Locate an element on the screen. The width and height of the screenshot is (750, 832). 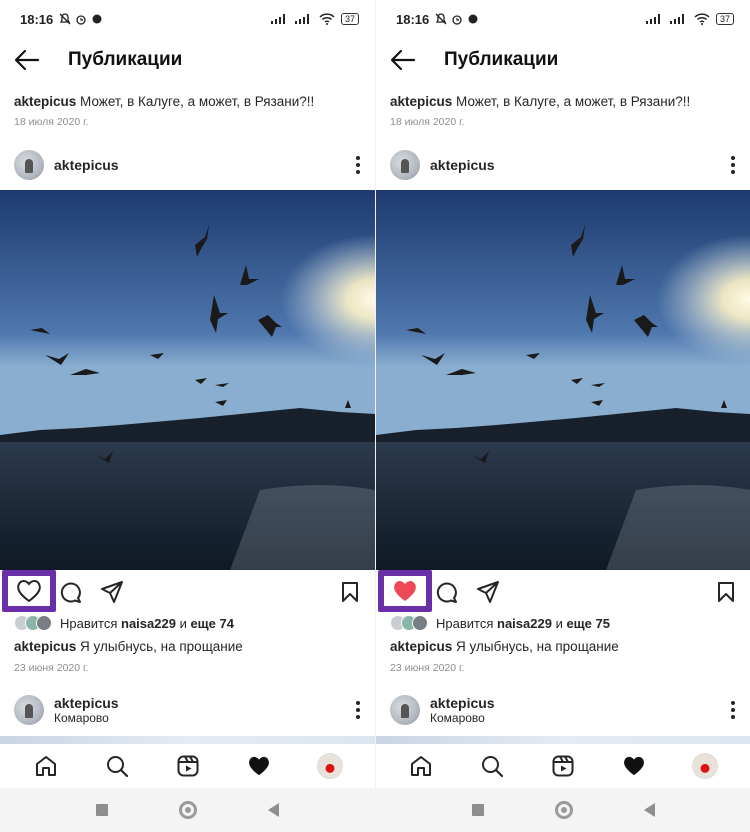
likes-summary: Нравится naisa229 и еще 74 is located at coordinates (124, 623).